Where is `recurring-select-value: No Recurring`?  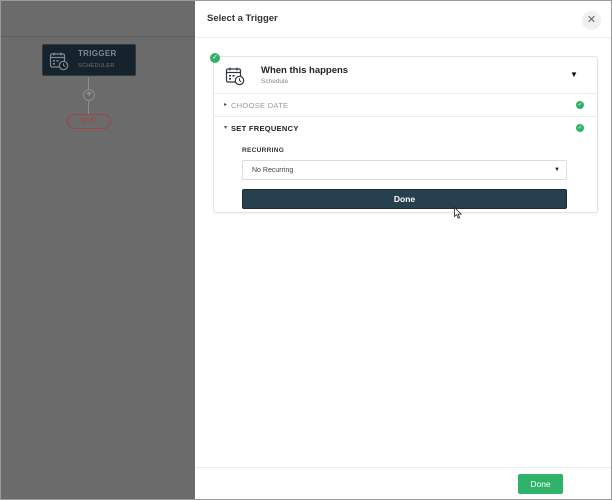
recurring-select-value: No Recurring is located at coordinates (273, 170).